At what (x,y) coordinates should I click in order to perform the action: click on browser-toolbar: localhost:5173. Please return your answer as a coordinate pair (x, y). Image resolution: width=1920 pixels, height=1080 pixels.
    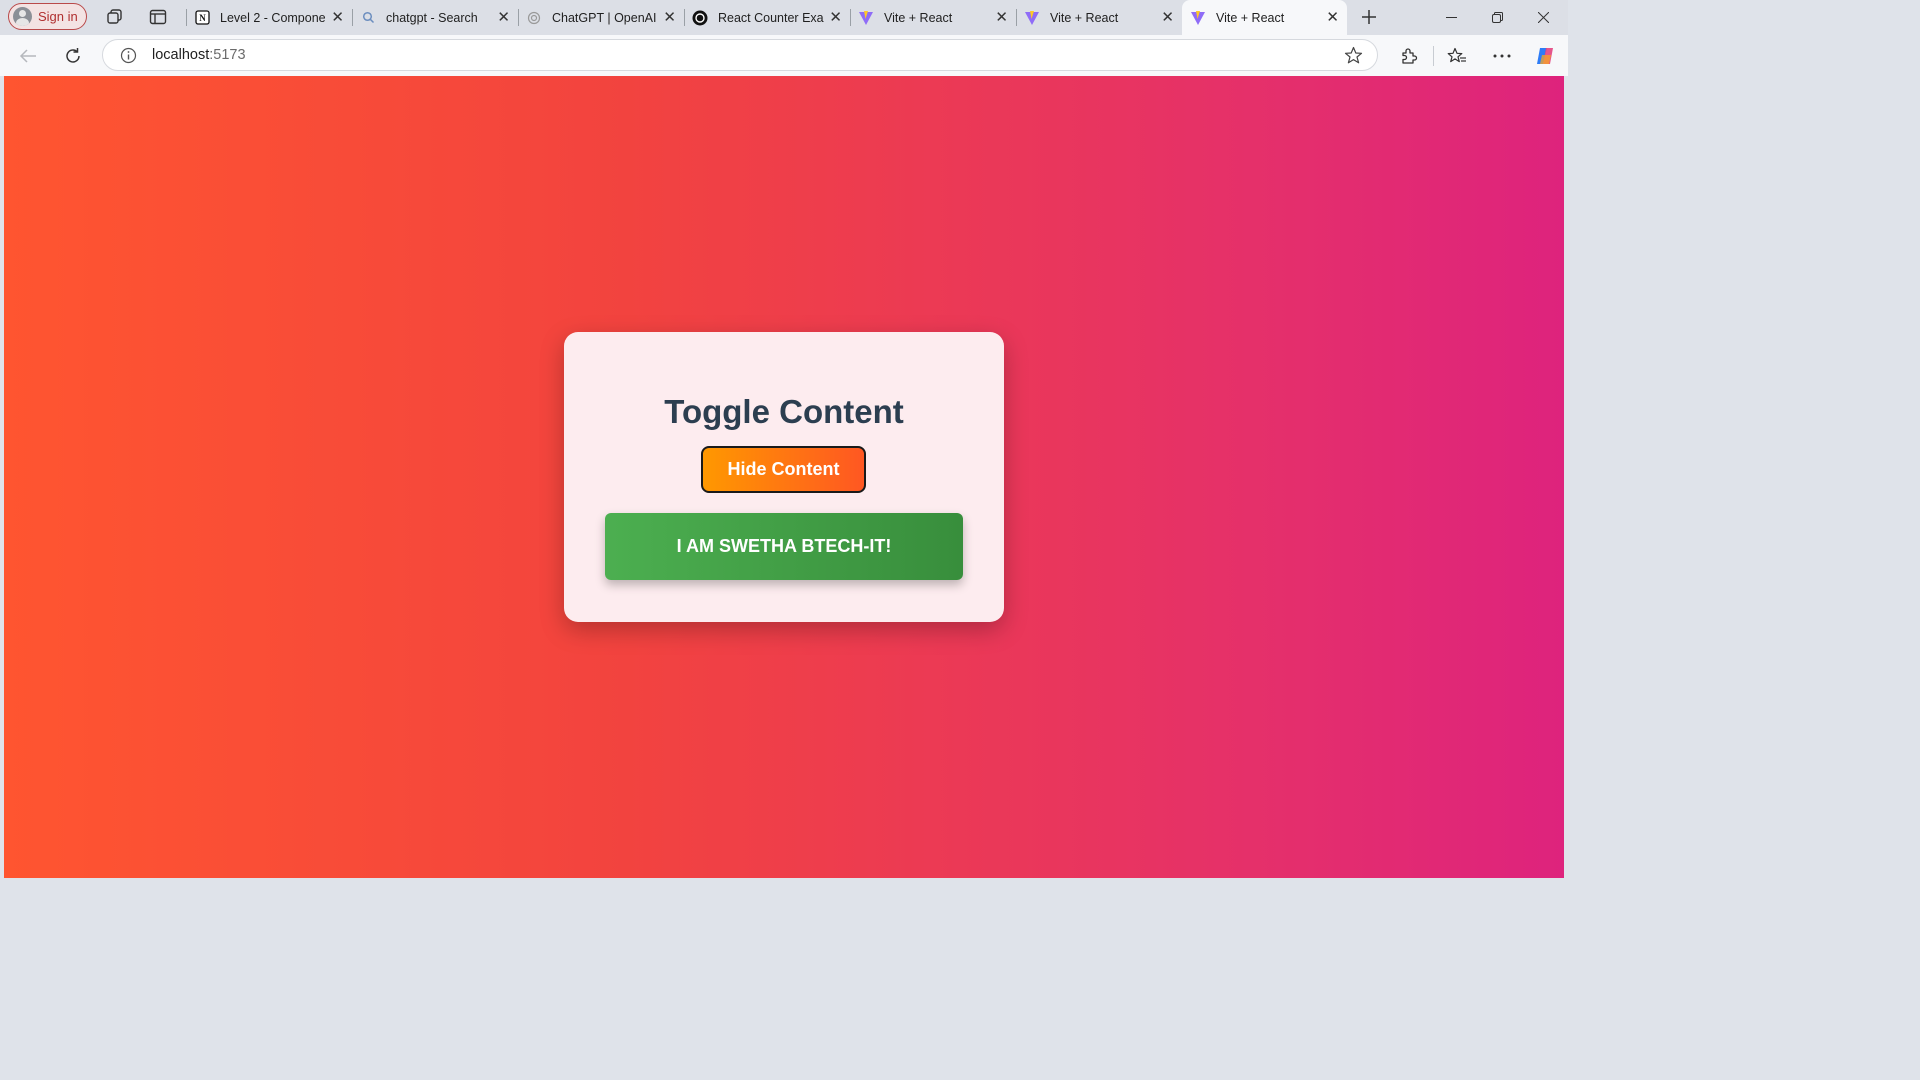
    Looking at the image, I should click on (784, 55).